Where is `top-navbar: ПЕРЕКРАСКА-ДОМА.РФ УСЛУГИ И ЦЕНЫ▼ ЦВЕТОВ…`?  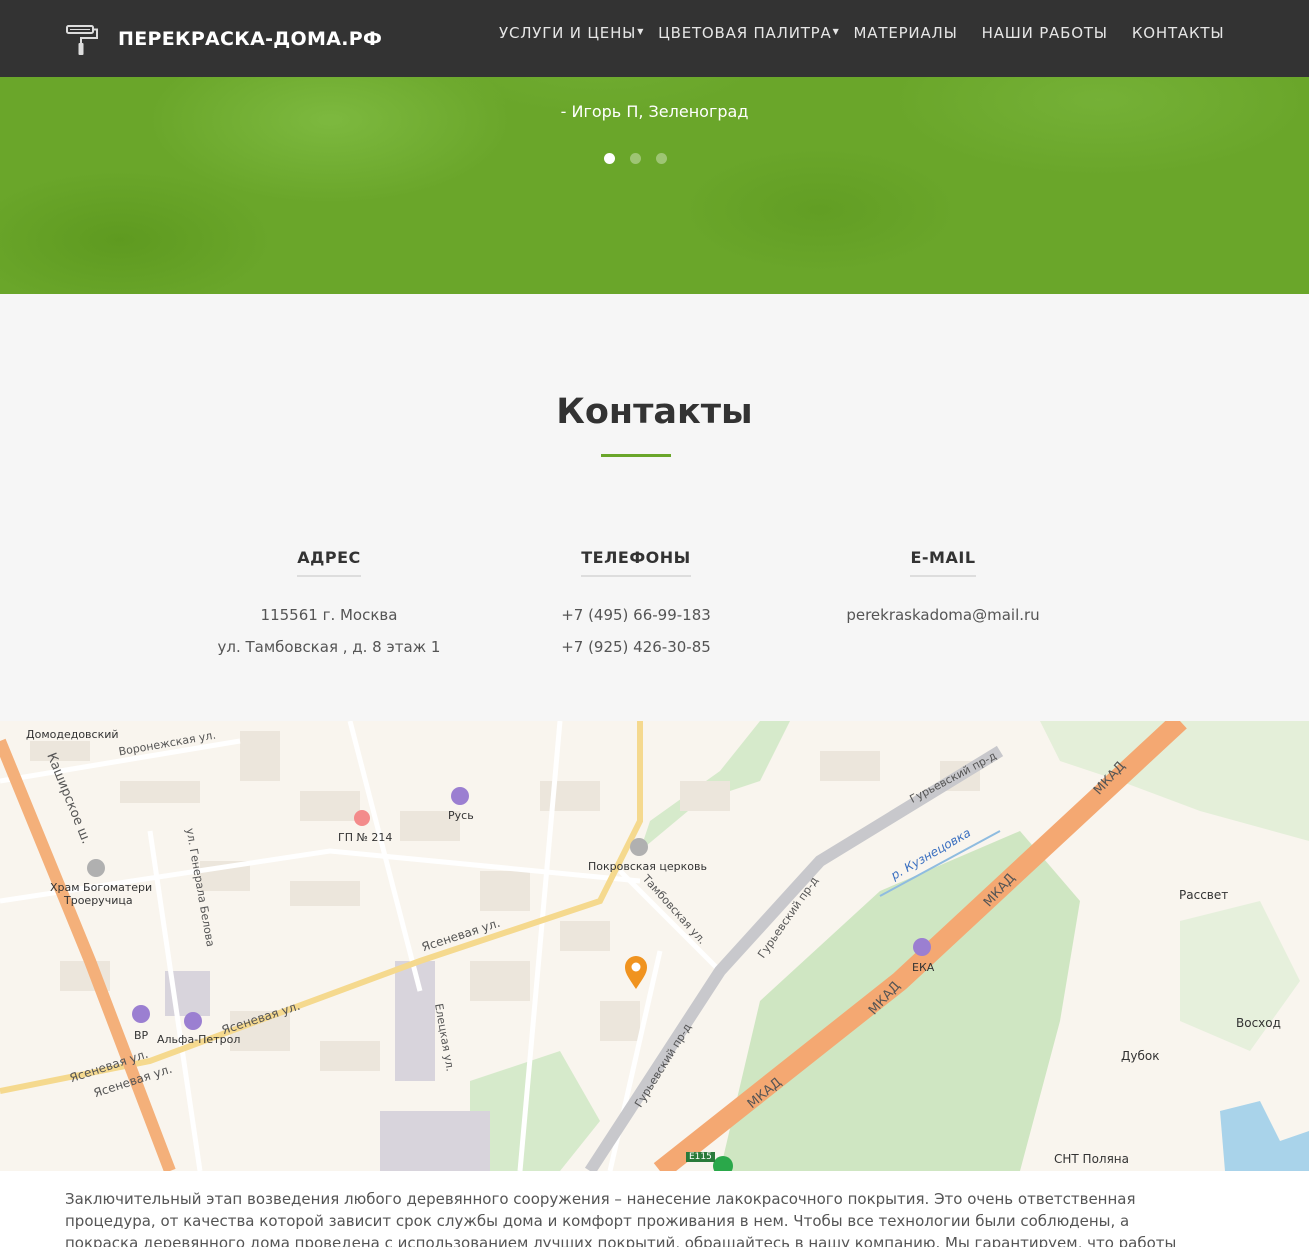 top-navbar: ПЕРЕКРАСКА-ДОМА.РФ УСЛУГИ И ЦЕНЫ▼ ЦВЕТОВ… is located at coordinates (654, 38).